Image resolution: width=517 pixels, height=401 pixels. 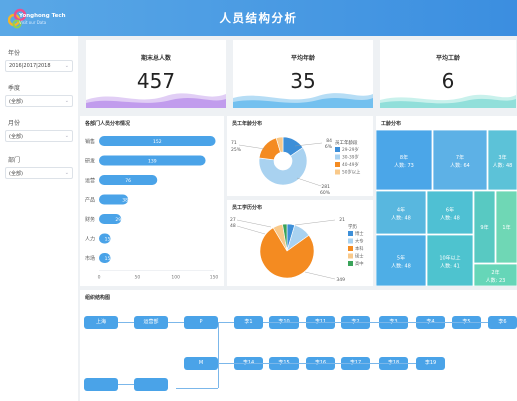 What do you see at coordinates (329, 147) in the screenshot?
I see `age-data-label: 6%` at bounding box center [329, 147].